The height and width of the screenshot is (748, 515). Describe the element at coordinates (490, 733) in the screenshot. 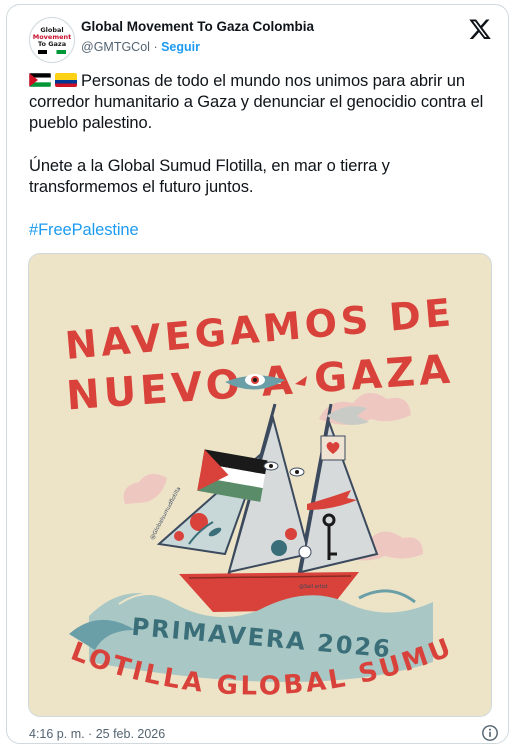

I see `info-icon` at that location.